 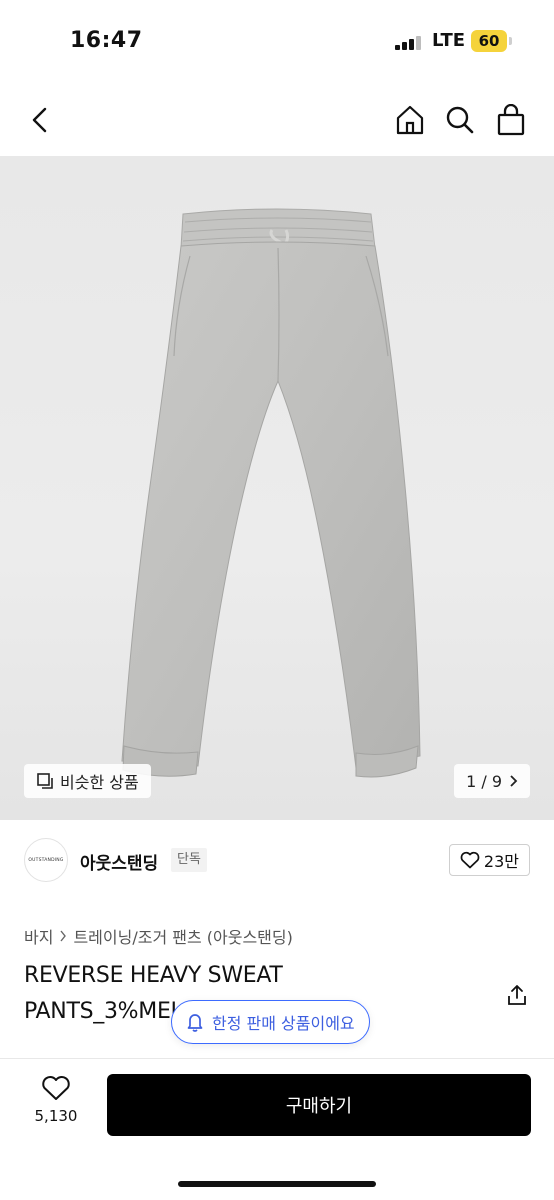 What do you see at coordinates (56, 1116) in the screenshot?
I see `product-like-count: 5,130` at bounding box center [56, 1116].